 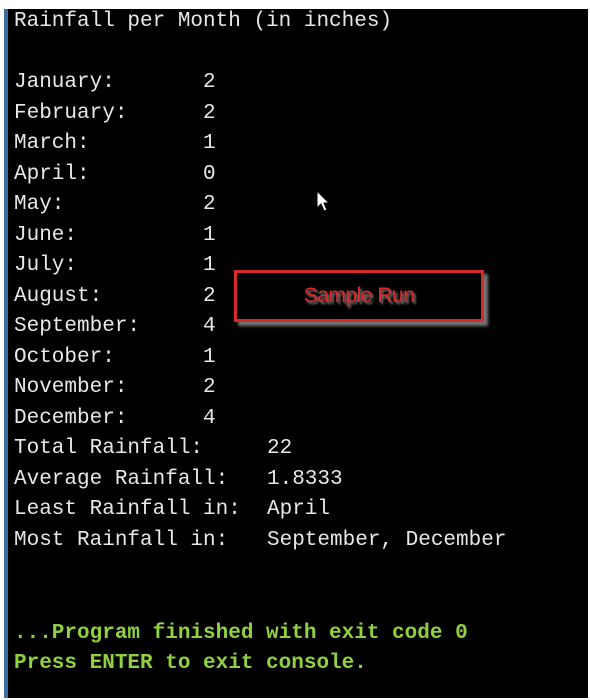 I want to click on month-row-label: April:, so click(x=52, y=174).